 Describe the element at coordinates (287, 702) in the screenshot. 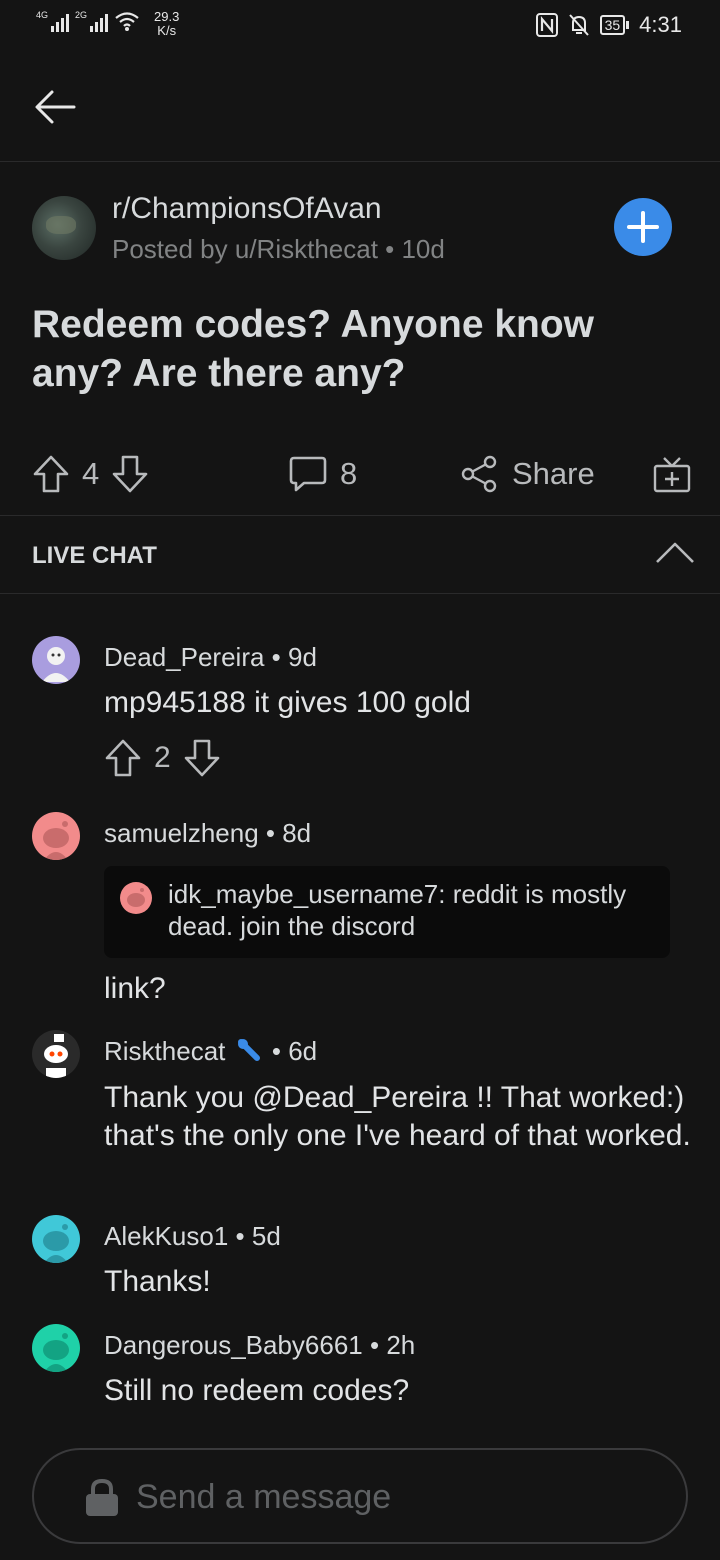

I see `message-body: mp945188 it gives 100 gold` at that location.